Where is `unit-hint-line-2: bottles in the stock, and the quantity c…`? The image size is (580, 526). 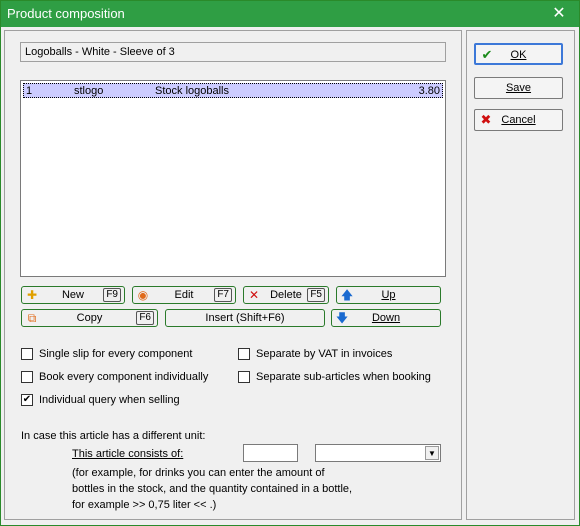 unit-hint-line-2: bottles in the stock, and the quantity c… is located at coordinates (212, 489).